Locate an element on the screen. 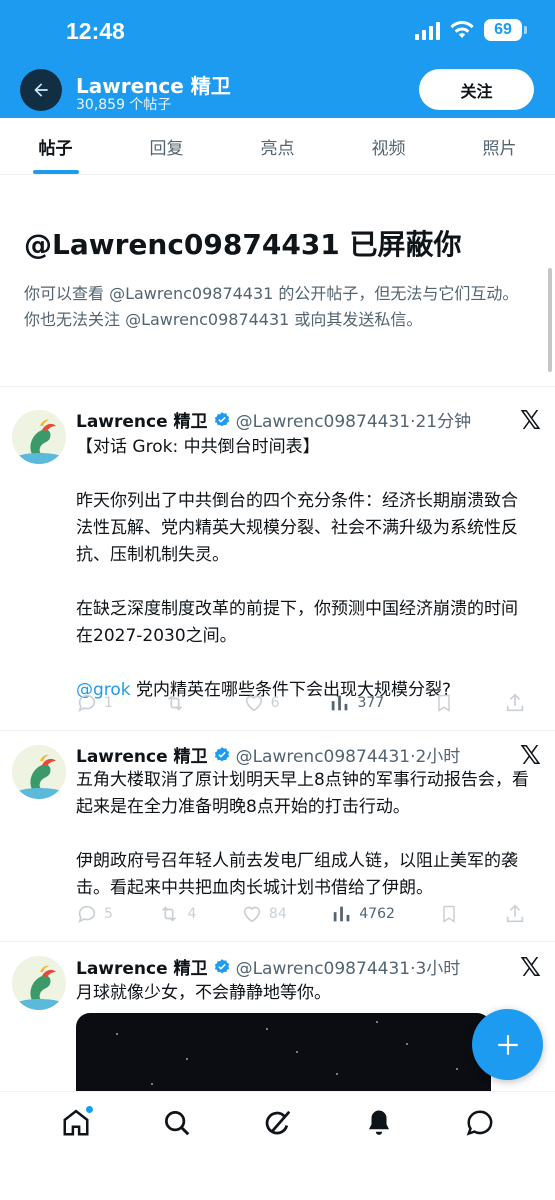 The image size is (555, 1200). like-button: 6 is located at coordinates (261, 703).